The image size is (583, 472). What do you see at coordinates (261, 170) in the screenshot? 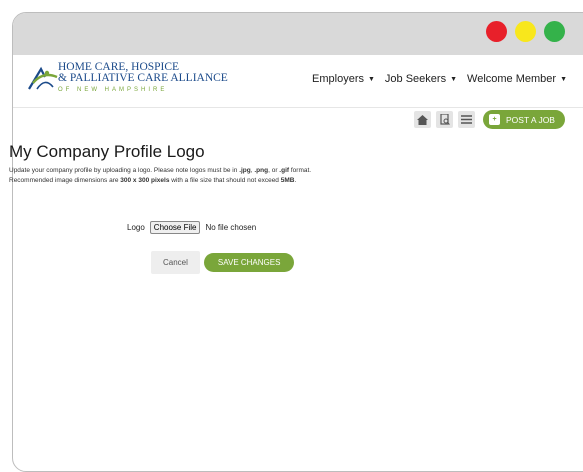
I see `desc-format-png: .png` at bounding box center [261, 170].